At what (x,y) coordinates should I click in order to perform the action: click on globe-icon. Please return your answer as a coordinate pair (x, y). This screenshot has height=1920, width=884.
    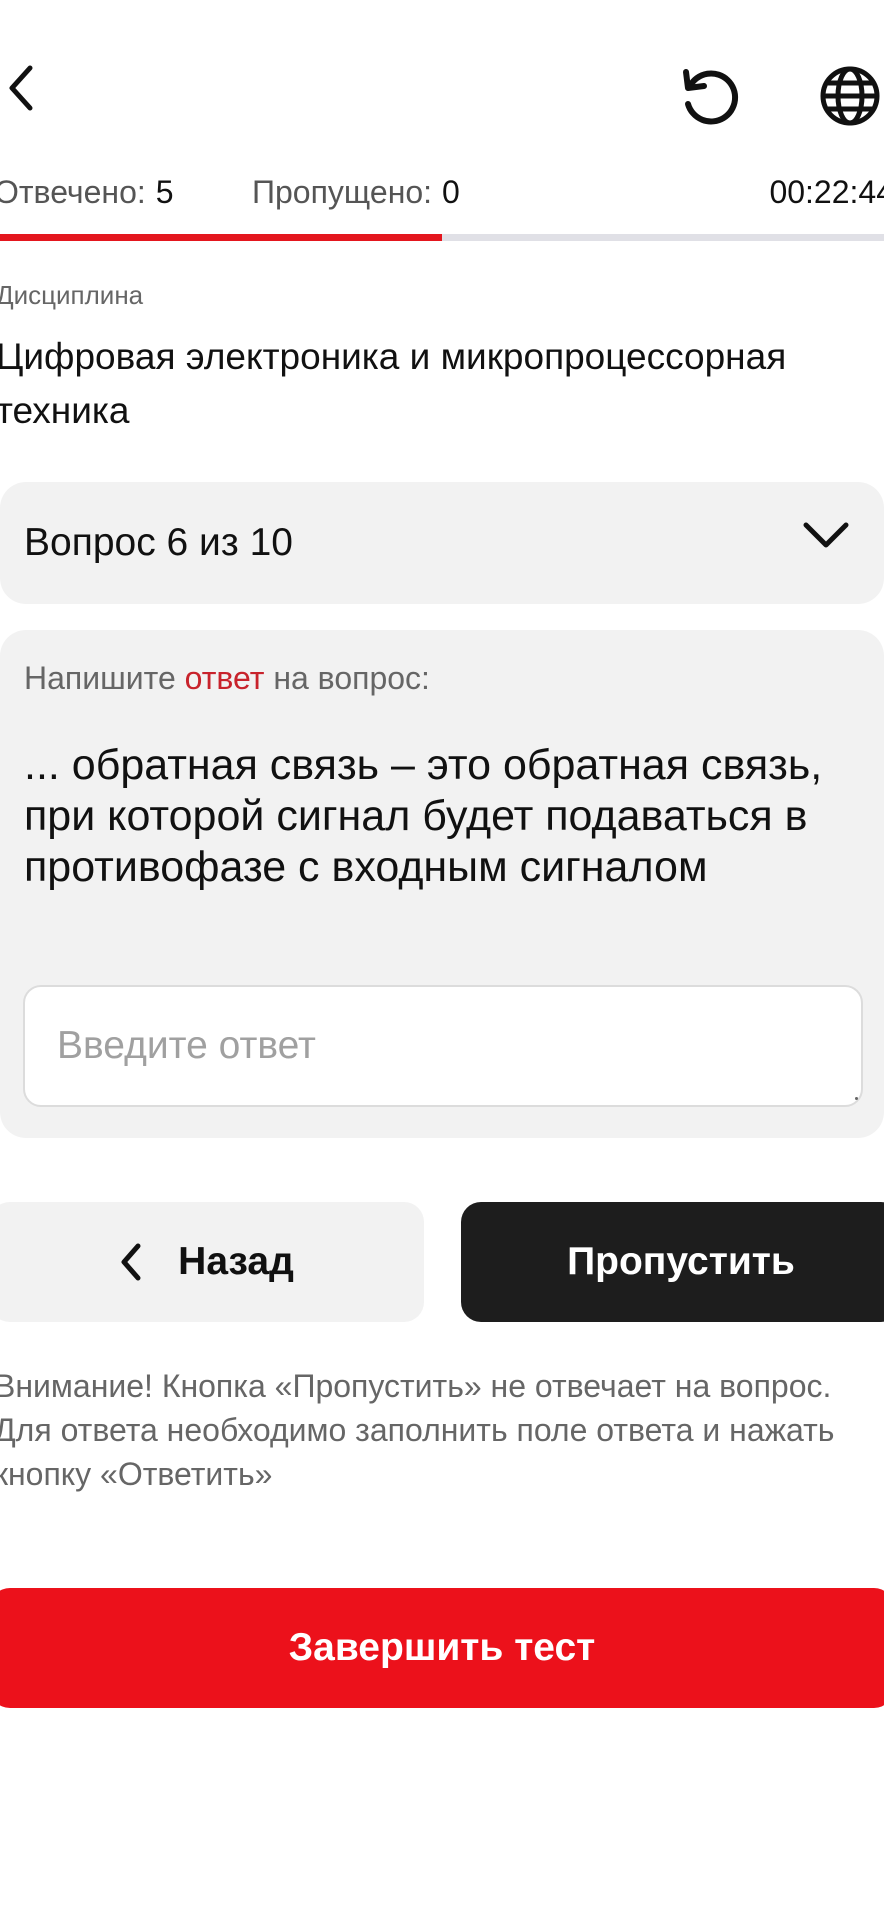
    Looking at the image, I should click on (850, 96).